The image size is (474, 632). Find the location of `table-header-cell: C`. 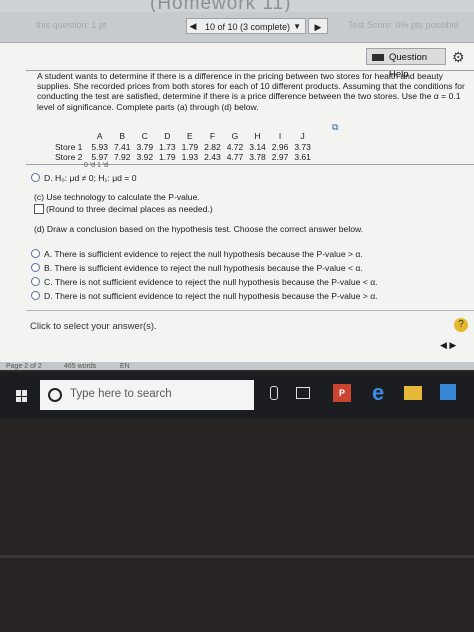

table-header-cell: C is located at coordinates (144, 136).